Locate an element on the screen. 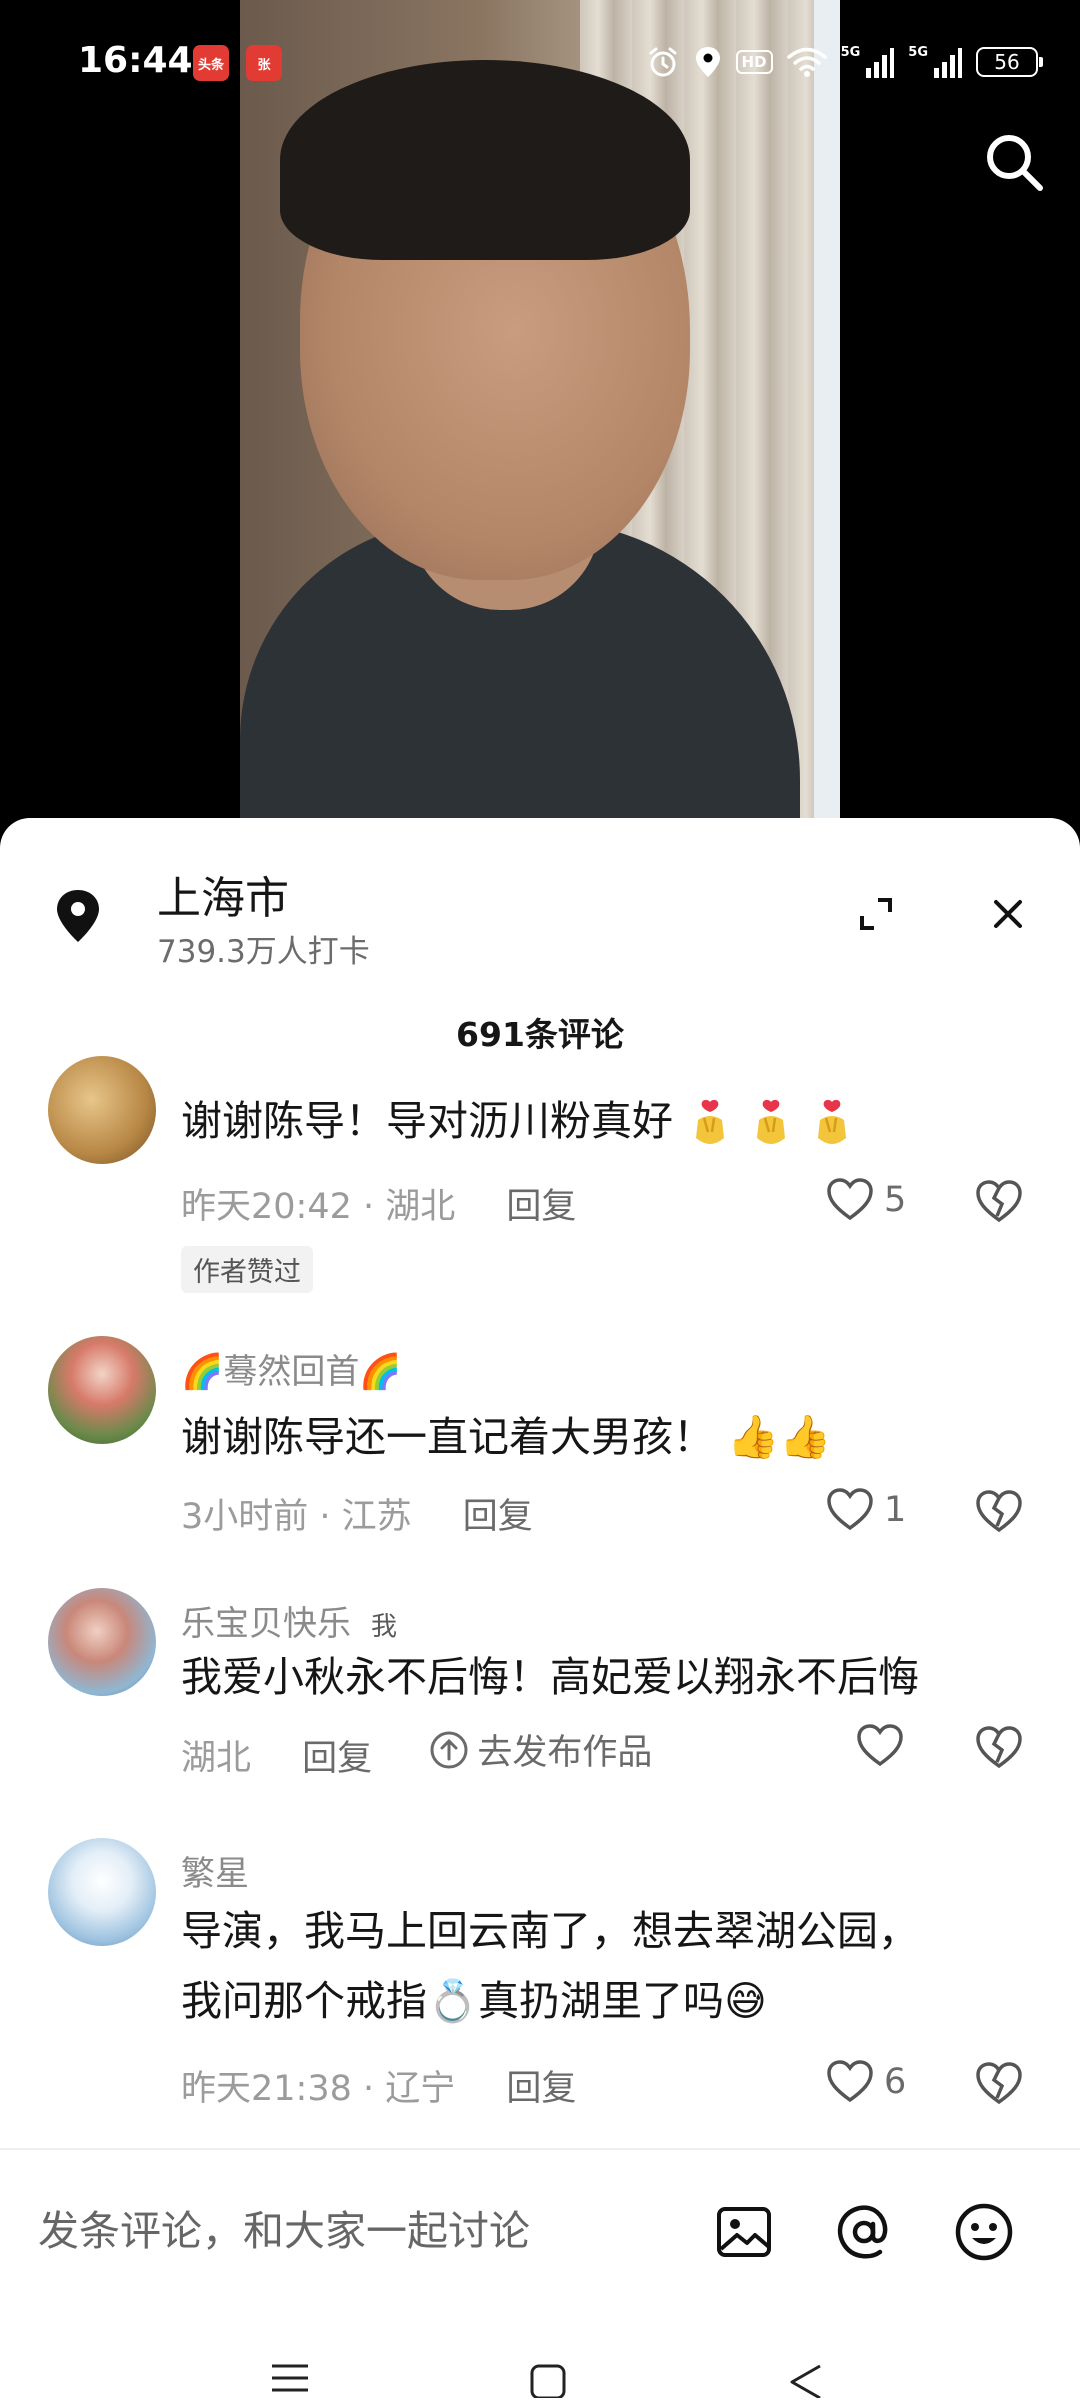 This screenshot has height=2400, width=1080. alarm-icon is located at coordinates (663, 62).